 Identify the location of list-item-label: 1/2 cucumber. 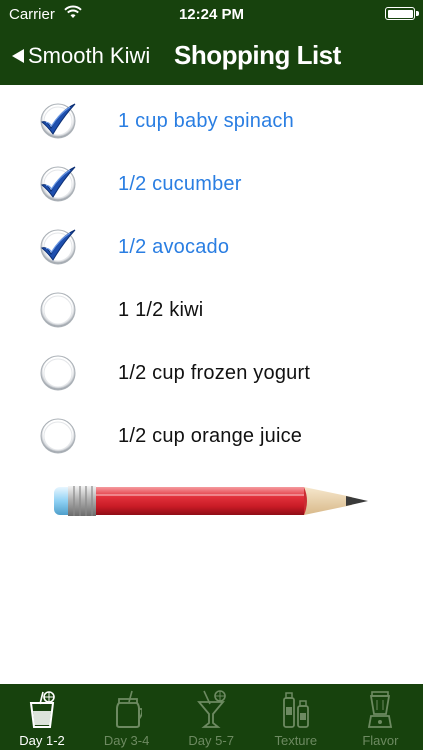
(180, 184).